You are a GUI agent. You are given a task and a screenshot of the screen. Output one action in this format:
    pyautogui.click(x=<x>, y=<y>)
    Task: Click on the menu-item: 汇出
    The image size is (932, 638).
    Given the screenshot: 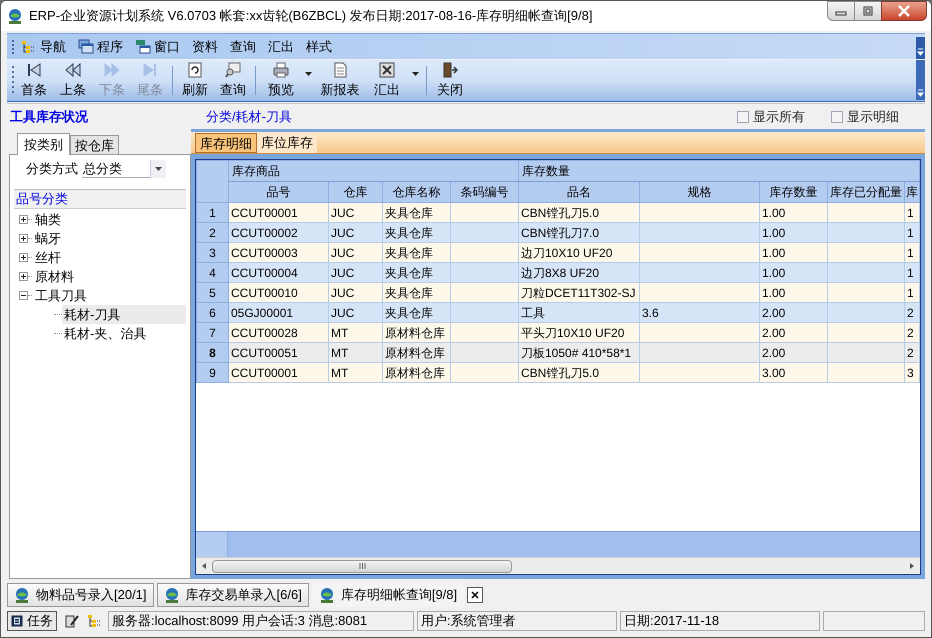 What is the action you would take?
    pyautogui.click(x=281, y=46)
    